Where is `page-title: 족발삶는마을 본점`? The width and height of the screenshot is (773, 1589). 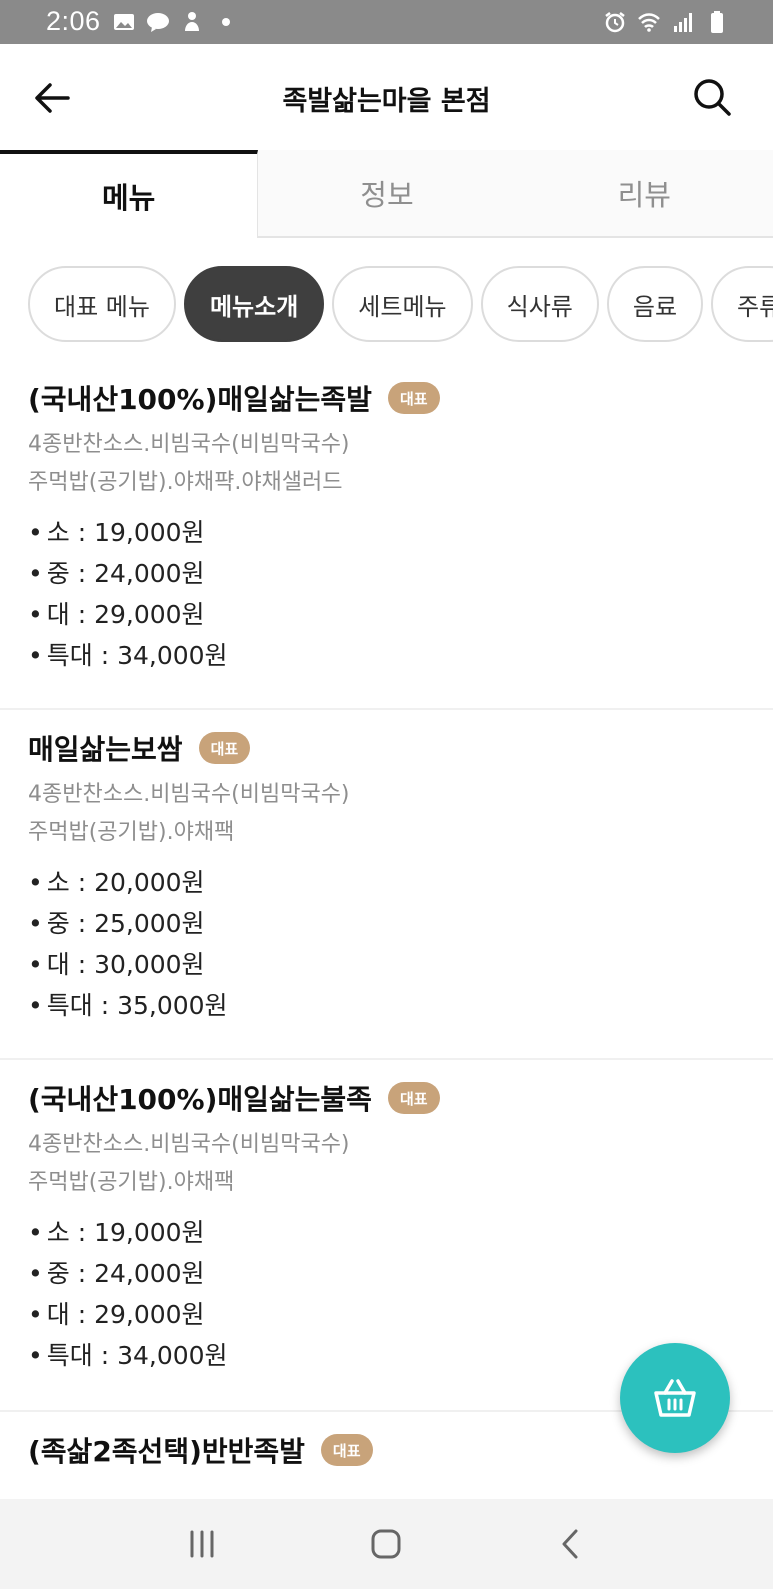
page-title: 족발삶는마을 본점 is located at coordinates (386, 101).